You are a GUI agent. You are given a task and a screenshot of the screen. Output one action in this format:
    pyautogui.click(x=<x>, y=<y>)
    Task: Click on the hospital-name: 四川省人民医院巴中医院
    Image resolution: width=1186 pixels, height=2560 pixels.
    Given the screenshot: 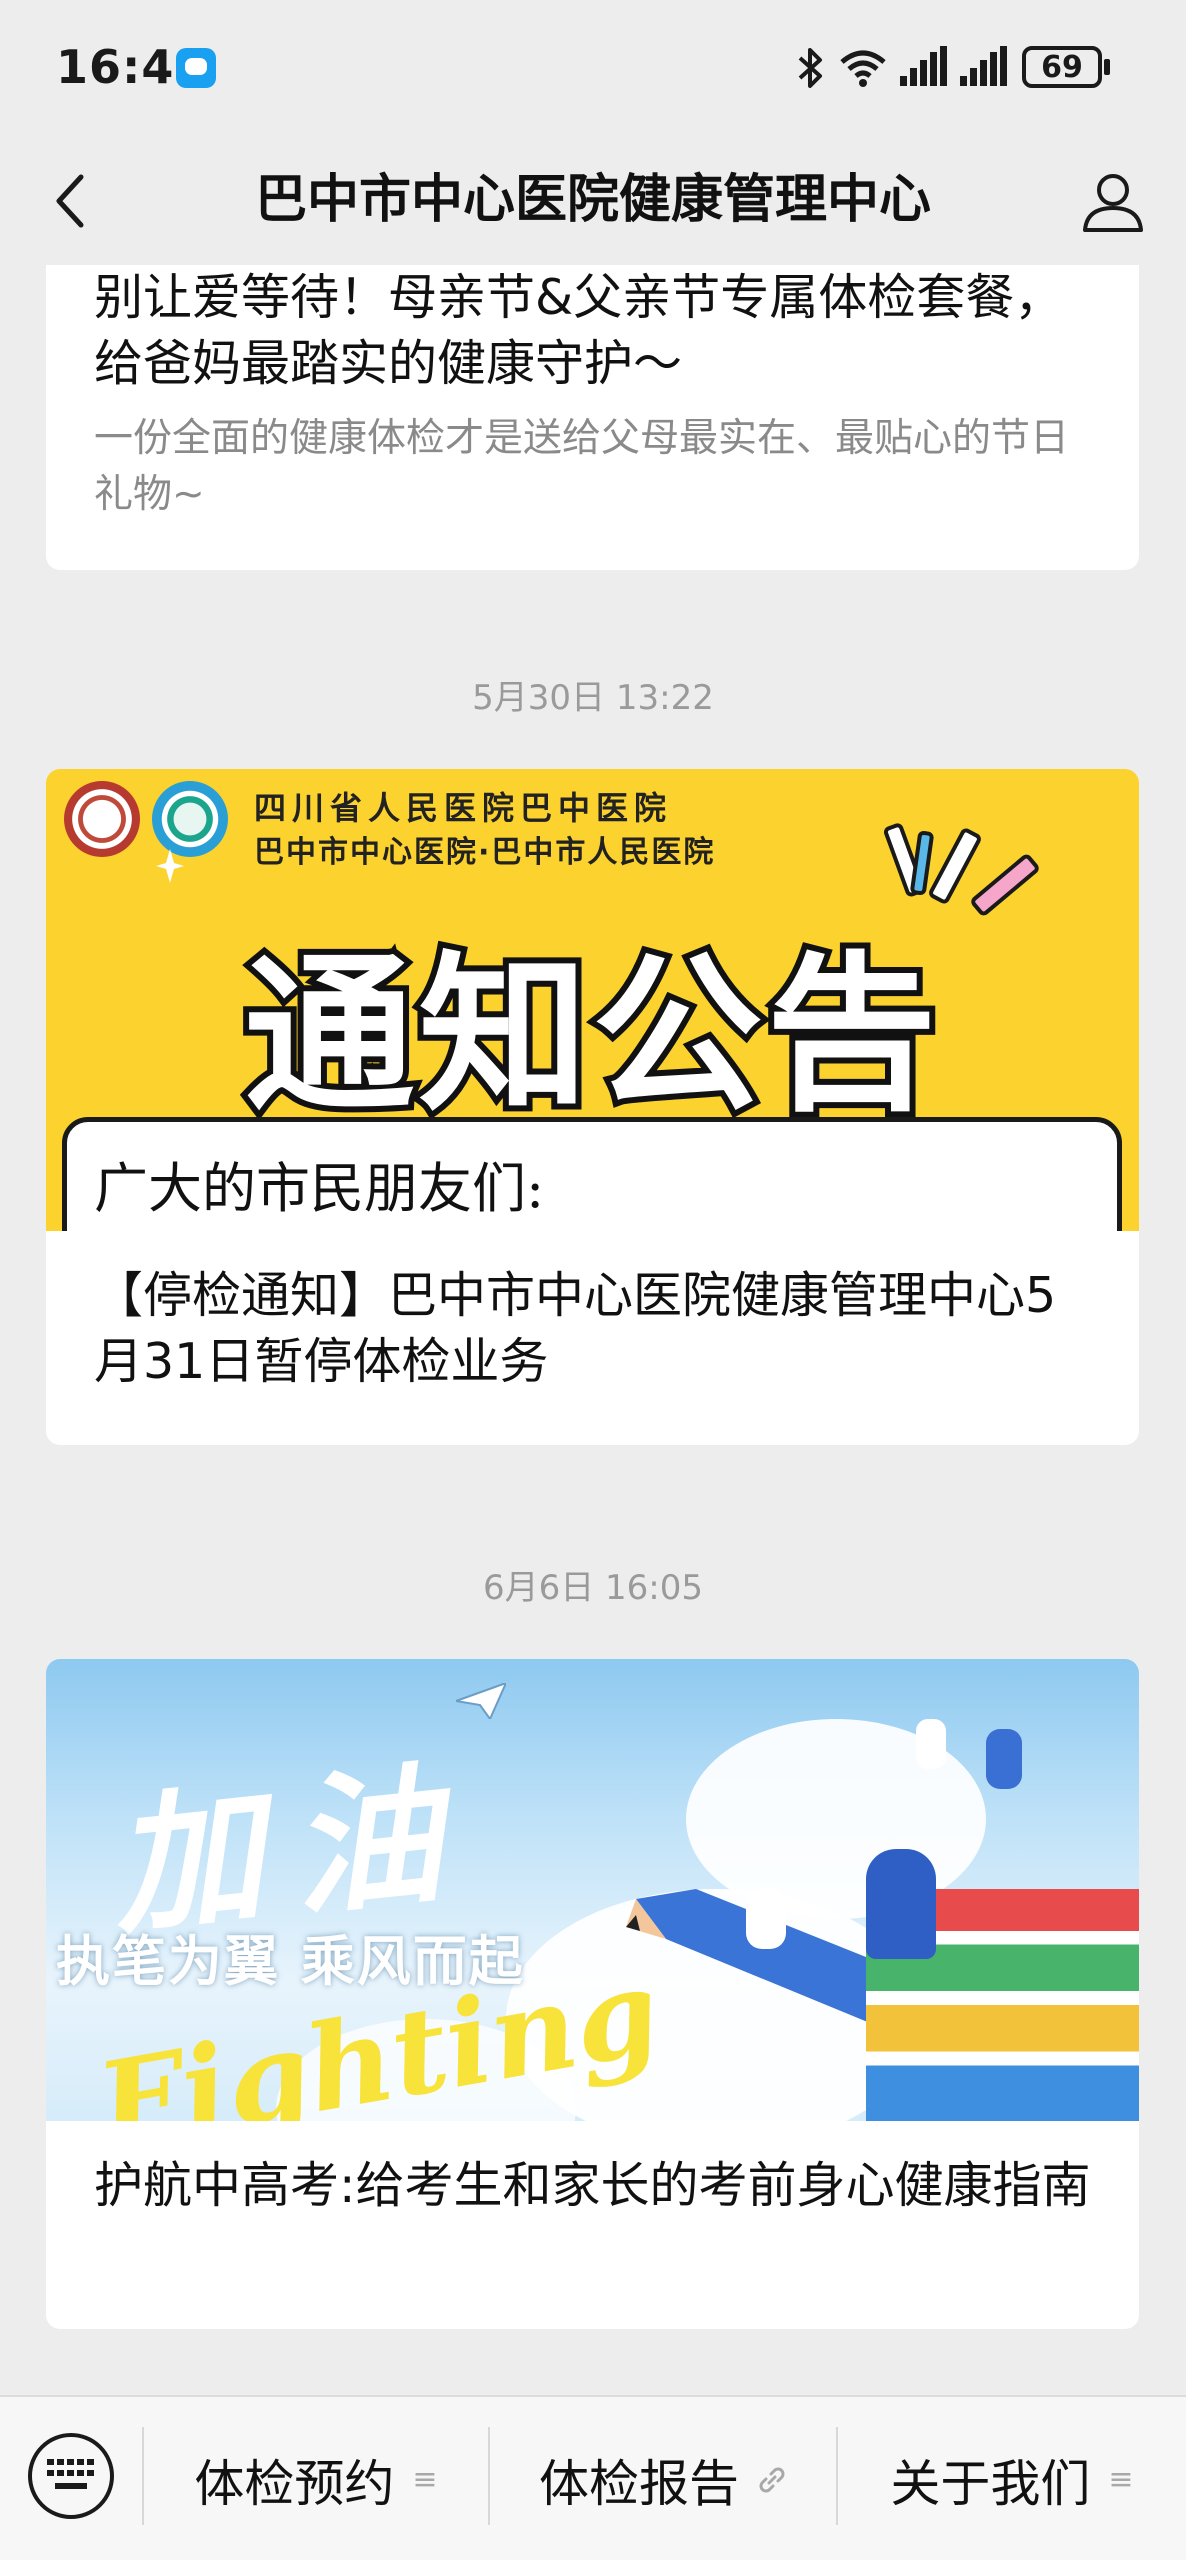 What is the action you would take?
    pyautogui.click(x=463, y=808)
    